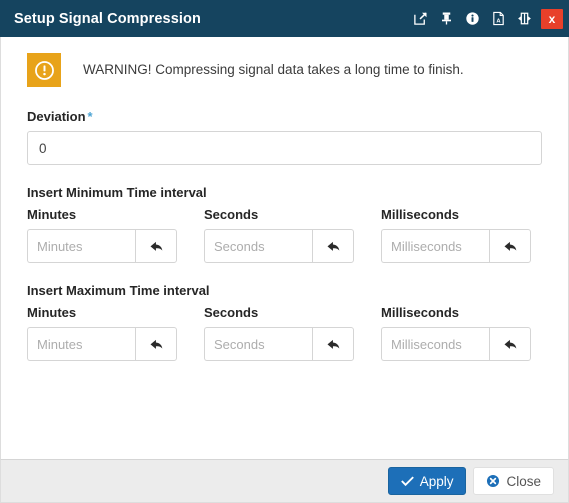 The image size is (569, 503). What do you see at coordinates (493, 481) in the screenshot?
I see `times-circle-icon` at bounding box center [493, 481].